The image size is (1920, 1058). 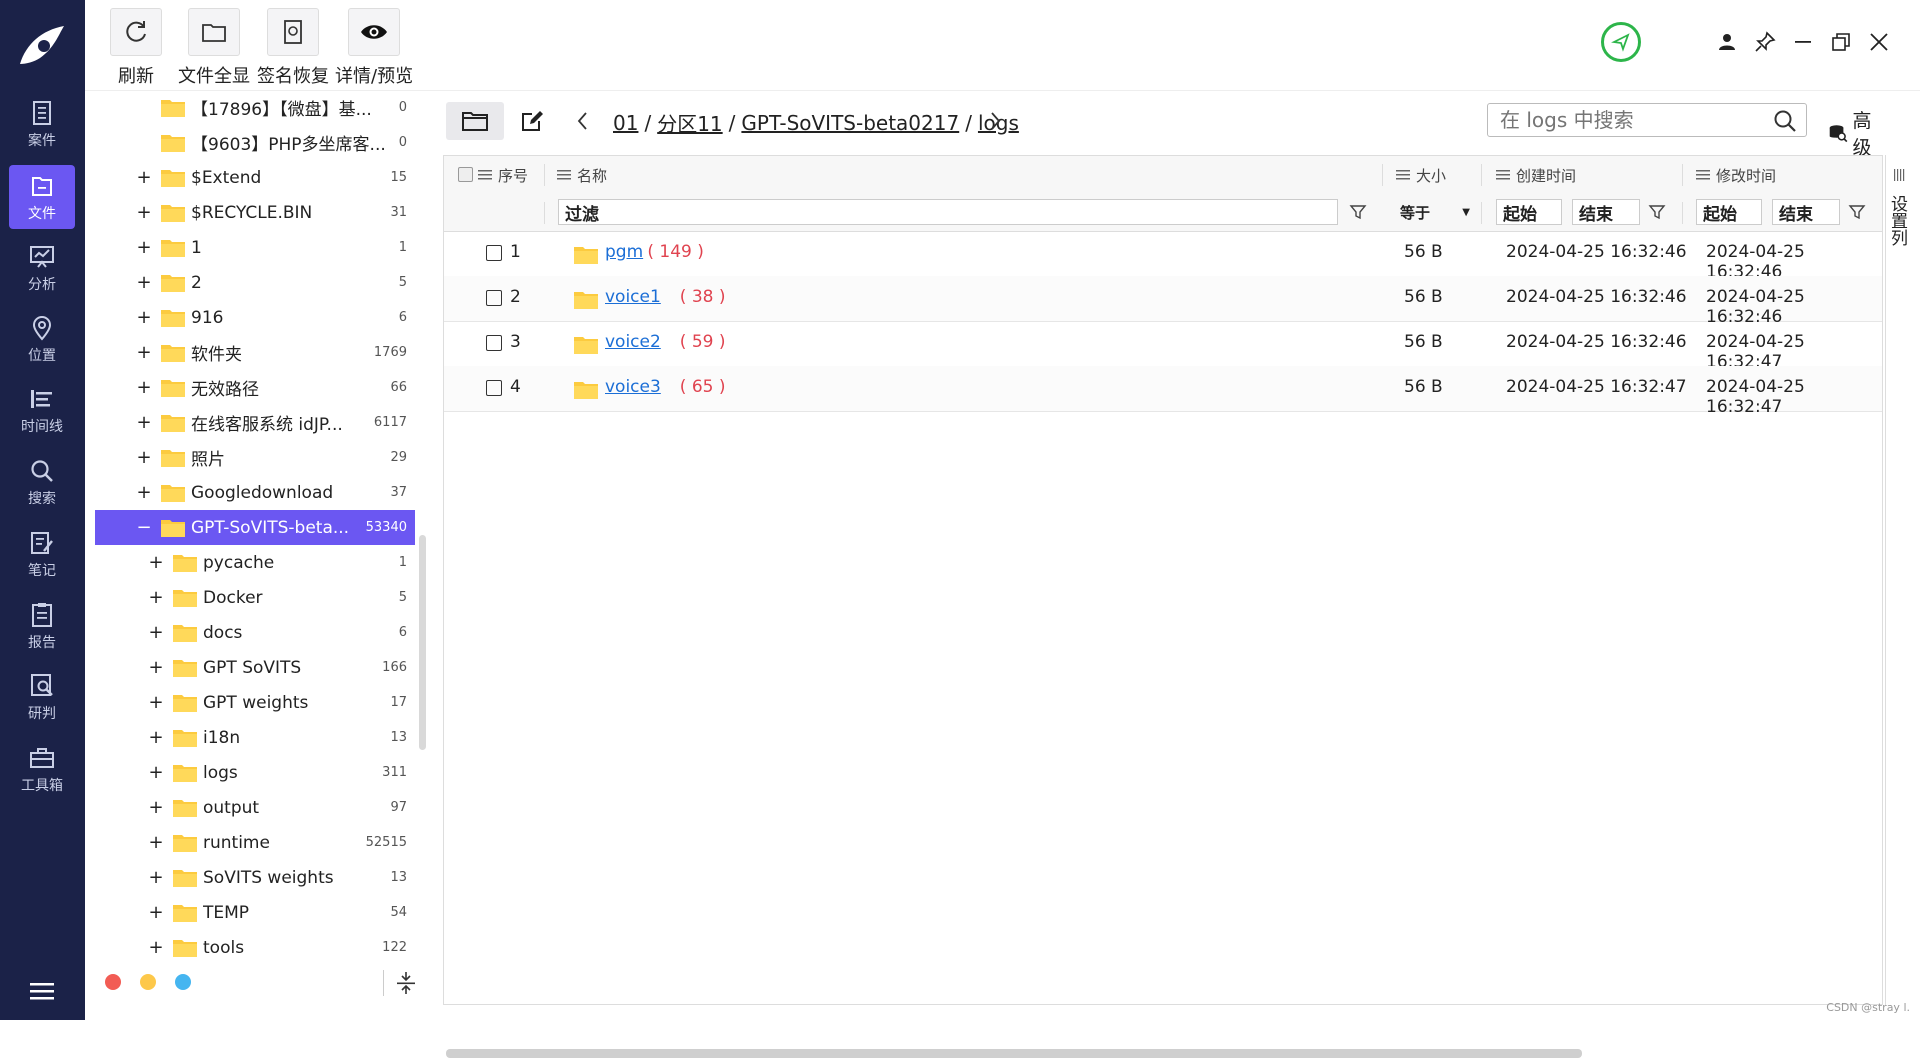 What do you see at coordinates (255, 562) in the screenshot?
I see `tree-item: + pycache 1` at bounding box center [255, 562].